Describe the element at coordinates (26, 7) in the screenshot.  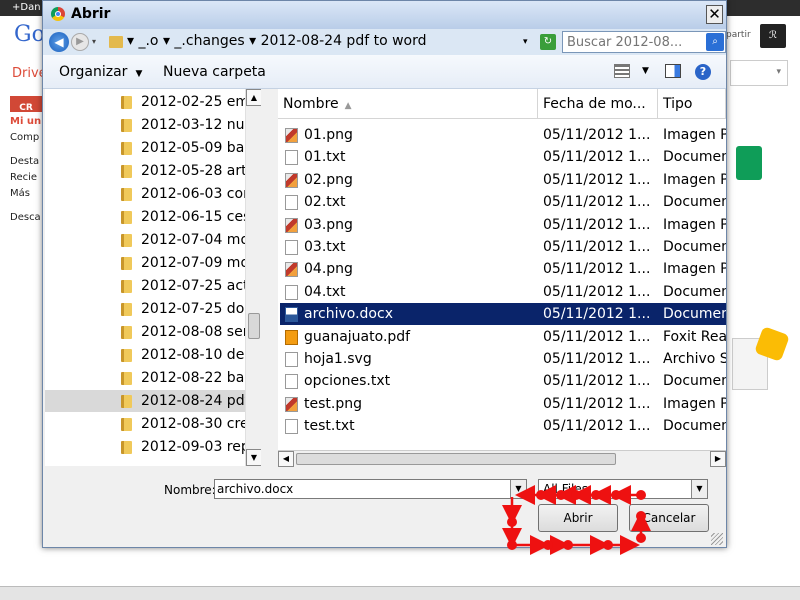
I see `user-link: +Dan` at that location.